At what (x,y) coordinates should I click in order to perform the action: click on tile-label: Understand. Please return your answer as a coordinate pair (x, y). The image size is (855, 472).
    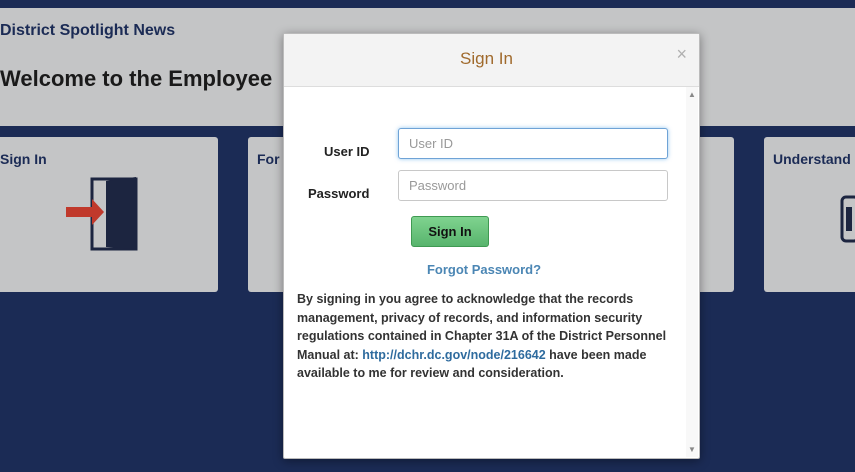
    Looking at the image, I should click on (812, 159).